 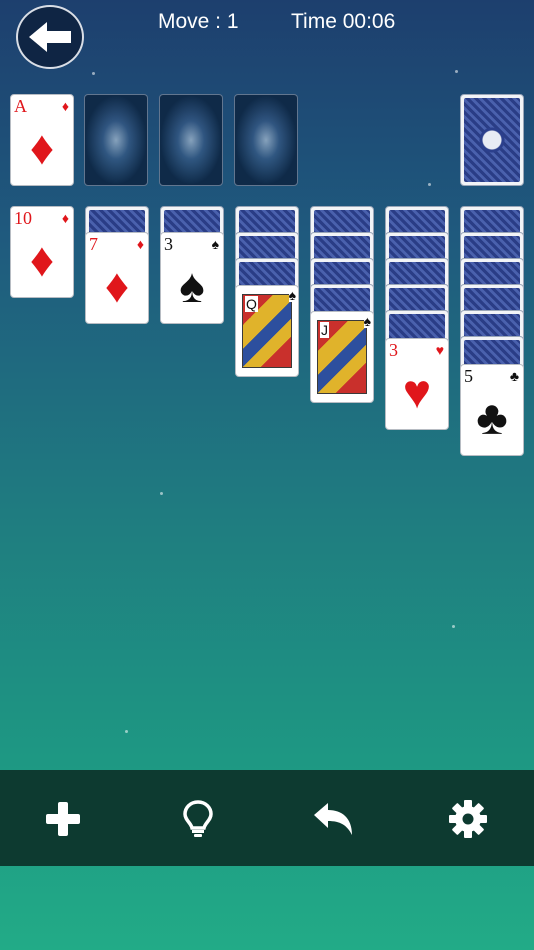 I want to click on tableau-3-card: 3 ♠ ♠, so click(x=192, y=278).